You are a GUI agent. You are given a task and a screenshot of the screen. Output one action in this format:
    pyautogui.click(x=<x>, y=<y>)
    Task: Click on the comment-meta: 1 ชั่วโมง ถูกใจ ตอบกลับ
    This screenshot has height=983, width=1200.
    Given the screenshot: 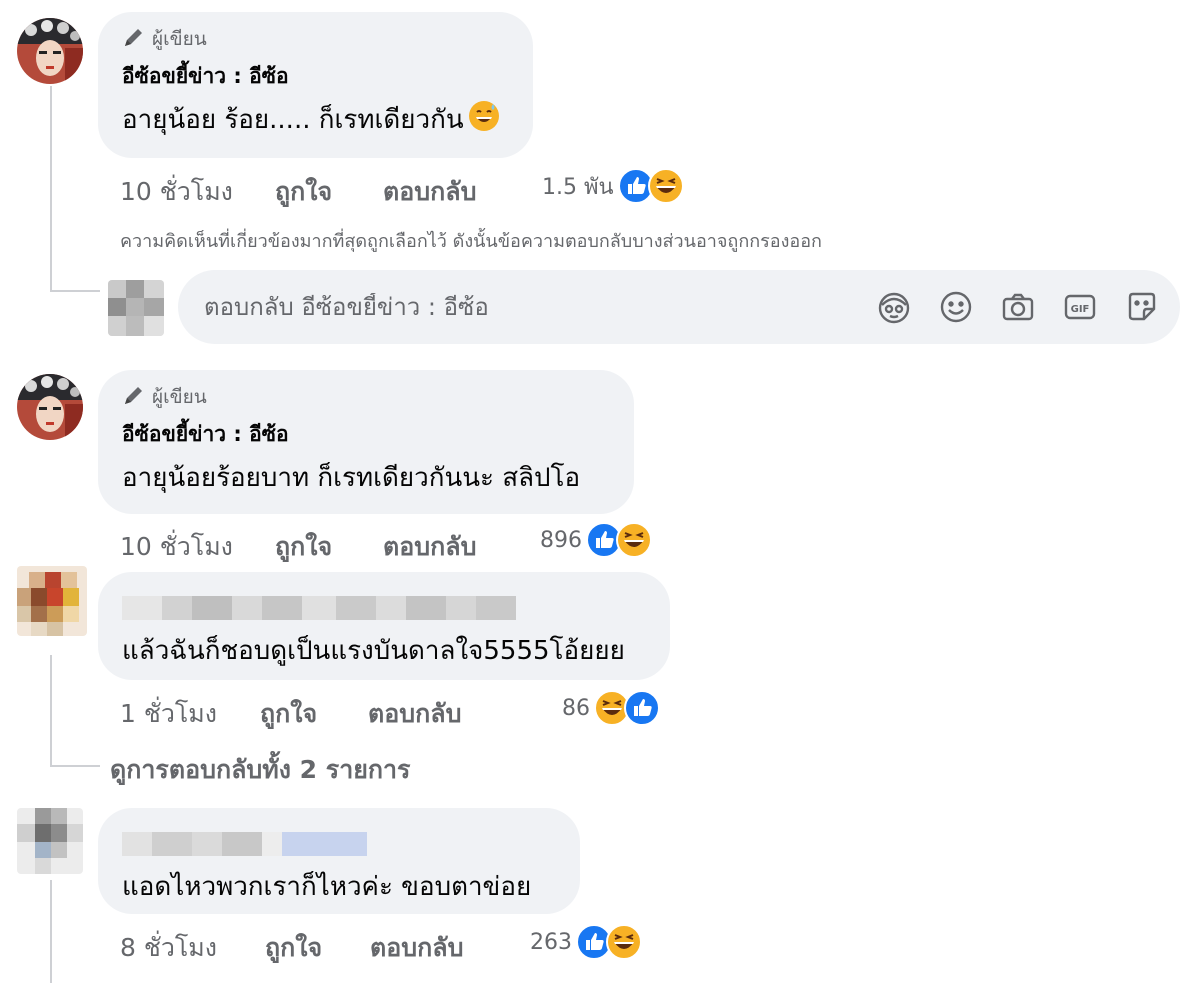 What is the action you would take?
    pyautogui.click(x=290, y=714)
    